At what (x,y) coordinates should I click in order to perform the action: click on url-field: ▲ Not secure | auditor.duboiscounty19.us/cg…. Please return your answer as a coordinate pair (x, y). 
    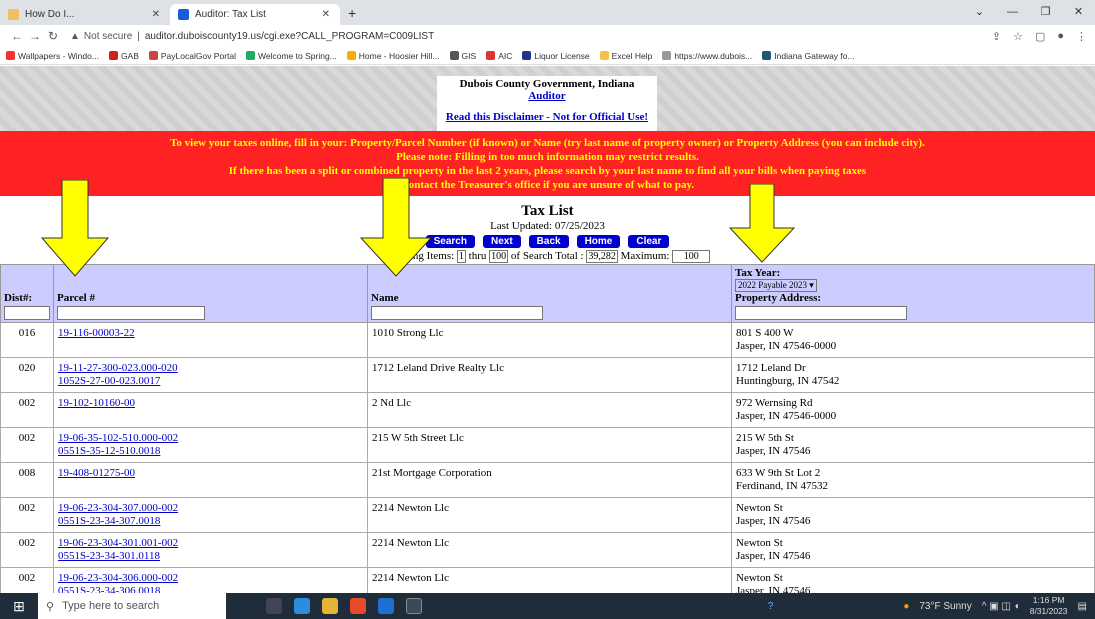
    Looking at the image, I should click on (531, 36).